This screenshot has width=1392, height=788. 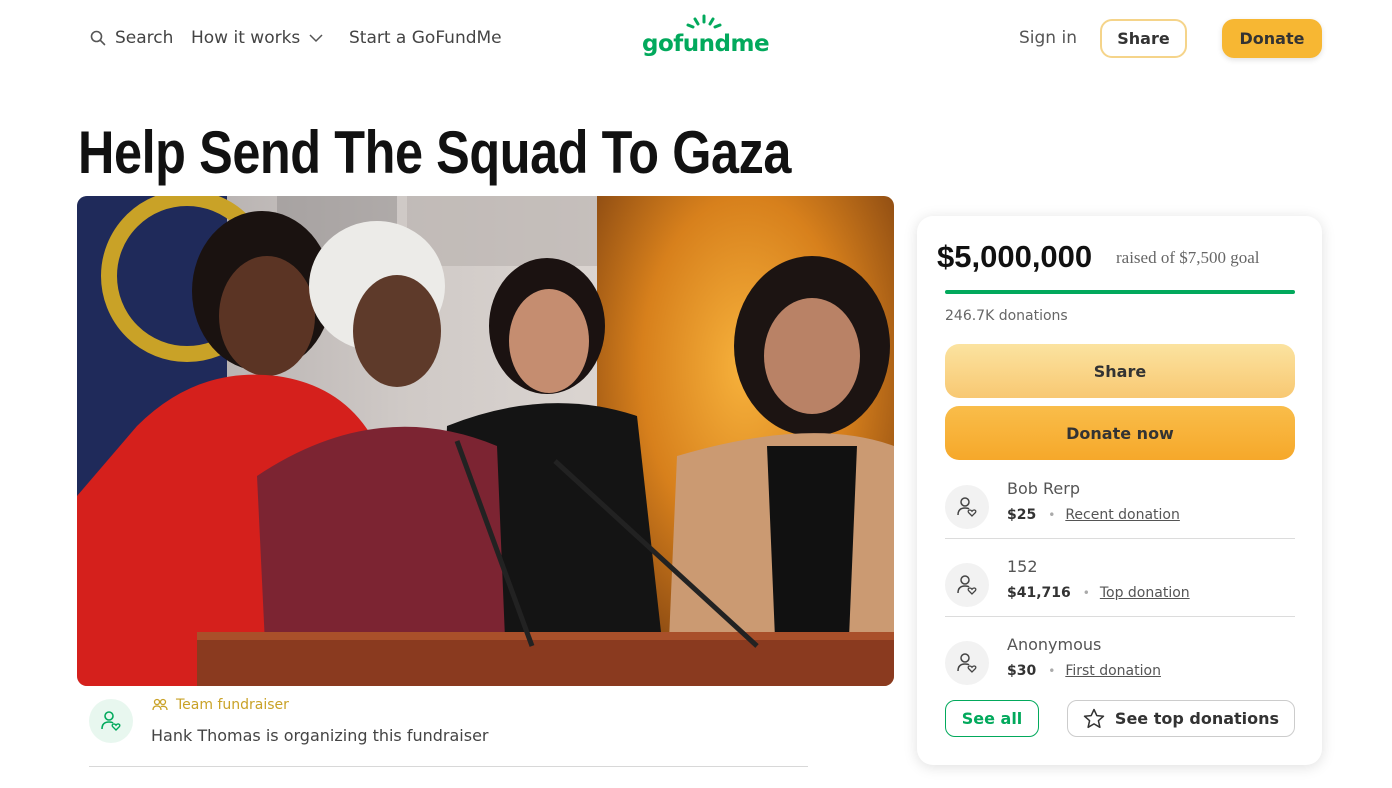 I want to click on donor-item: 152 $41,716 • Top donation, so click(x=1120, y=592).